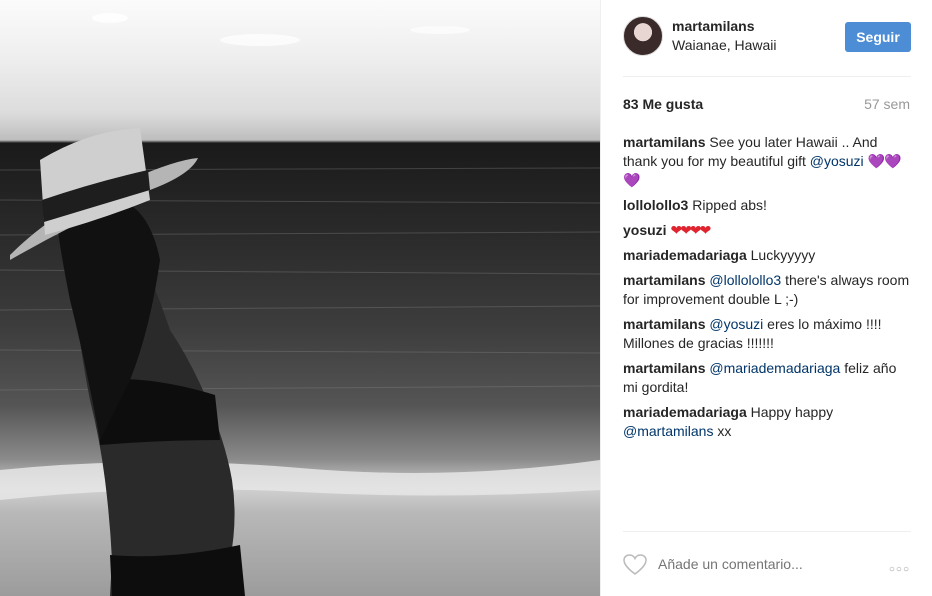 The height and width of the screenshot is (596, 932). What do you see at coordinates (878, 37) in the screenshot?
I see `follow-button: Seguir` at bounding box center [878, 37].